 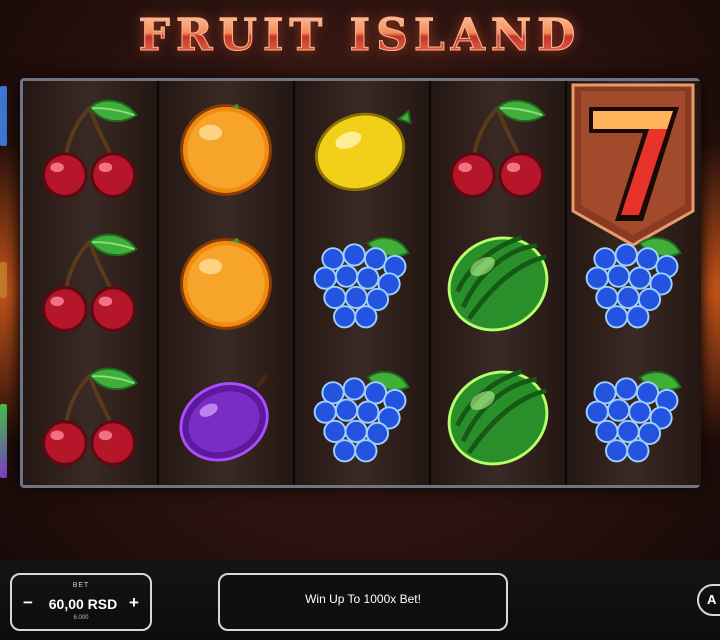 I want to click on bet-label: BET, so click(x=81, y=585).